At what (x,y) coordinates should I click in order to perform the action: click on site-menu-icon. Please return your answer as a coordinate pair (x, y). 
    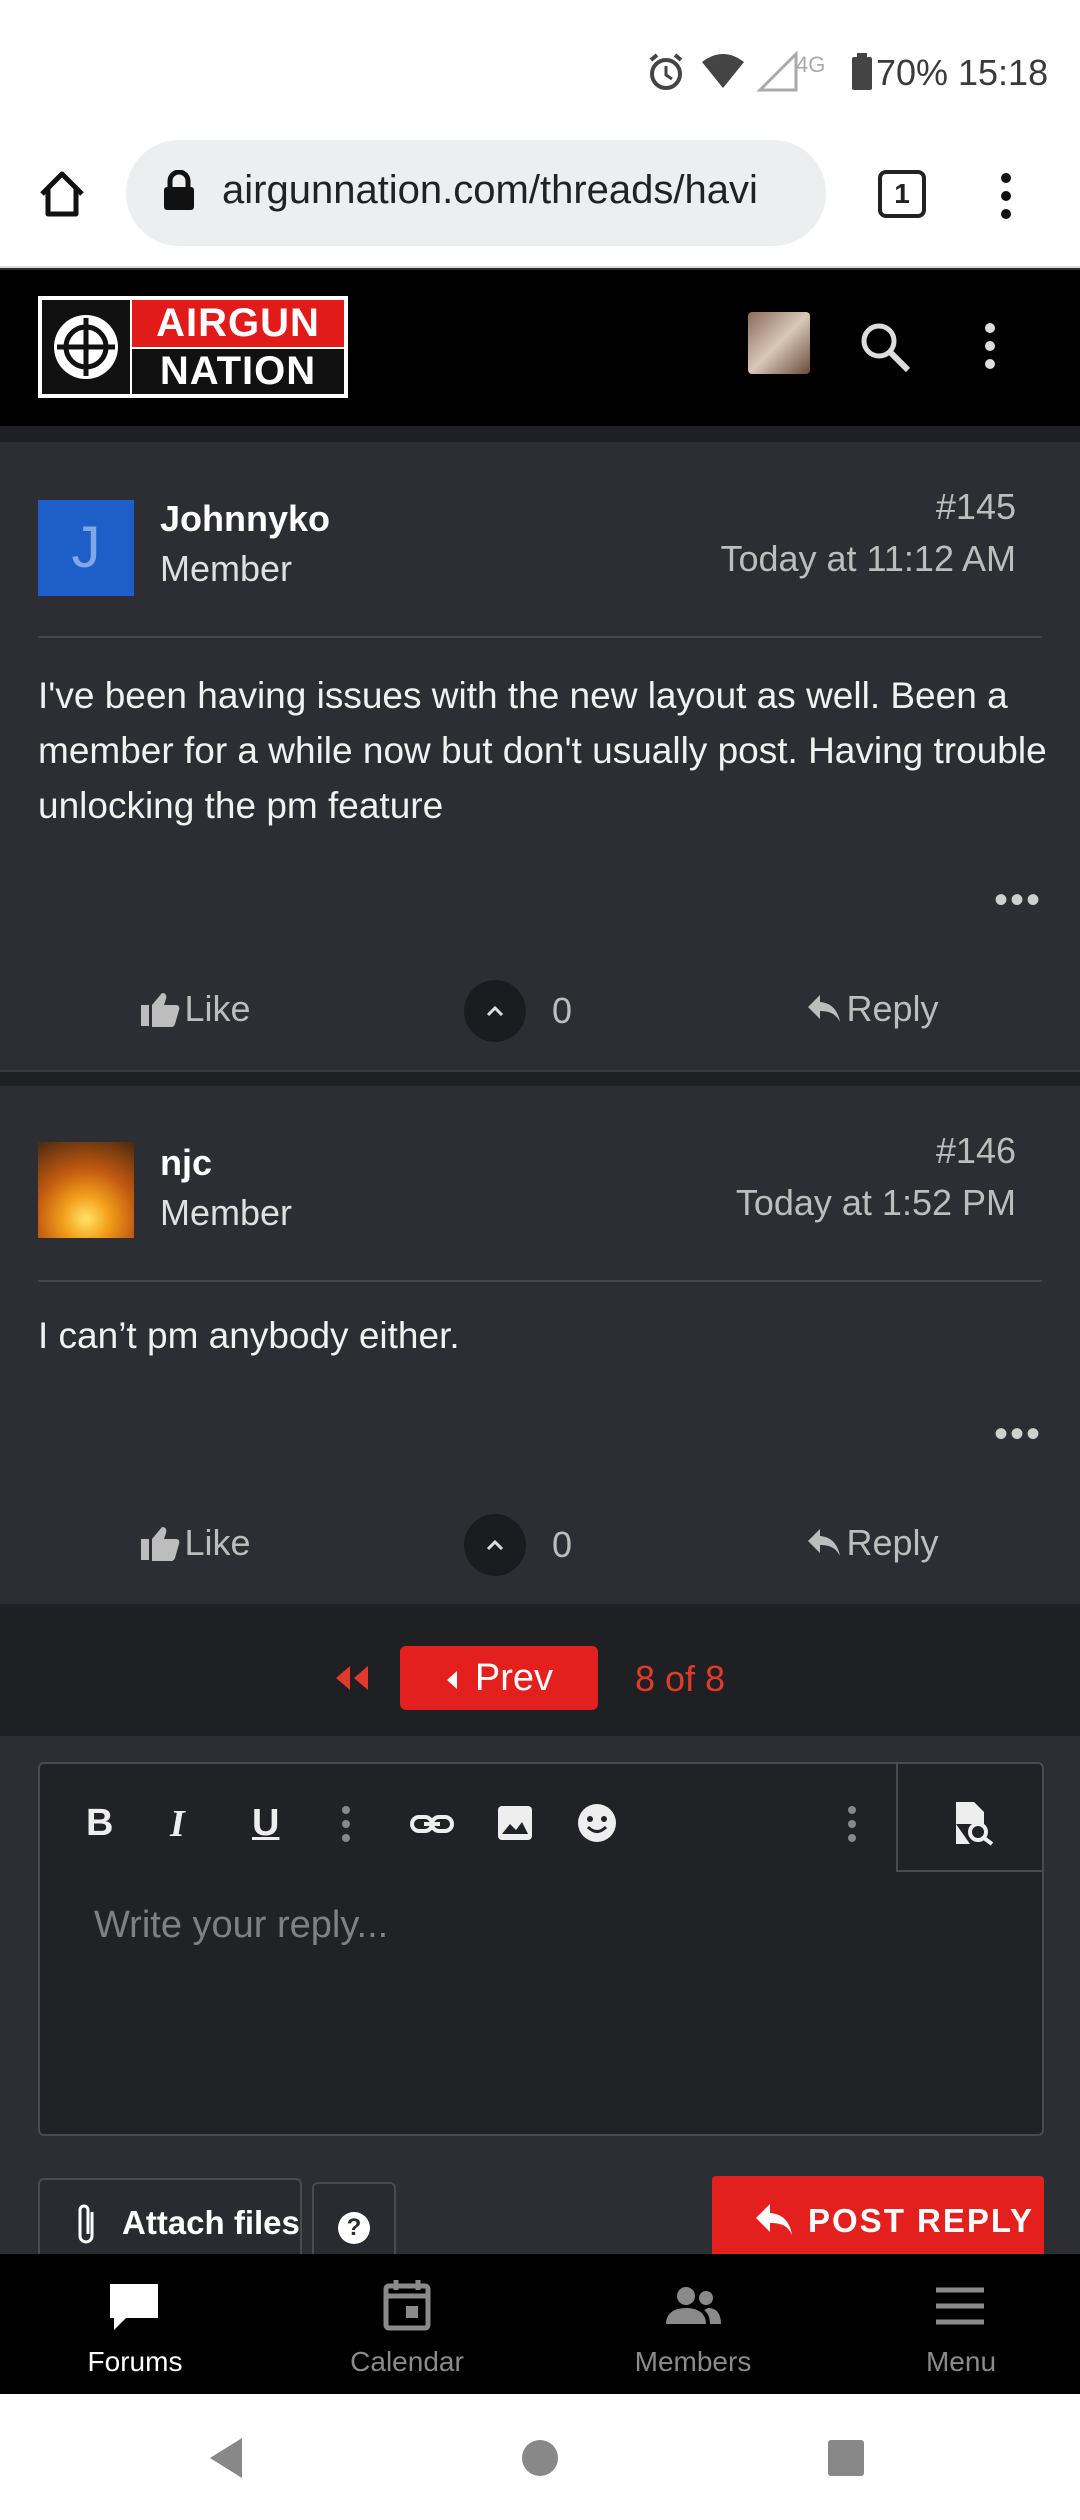
    Looking at the image, I should click on (990, 346).